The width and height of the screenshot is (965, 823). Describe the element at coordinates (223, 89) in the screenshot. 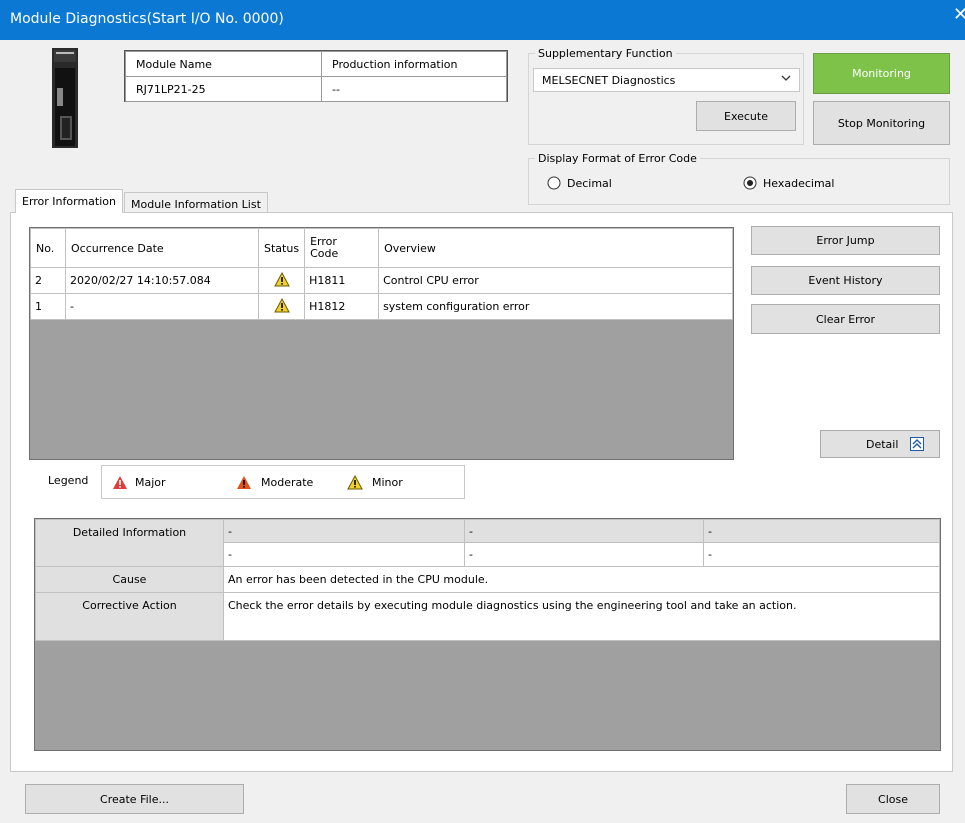

I see `module-name-value: RJ71LP21-25` at that location.